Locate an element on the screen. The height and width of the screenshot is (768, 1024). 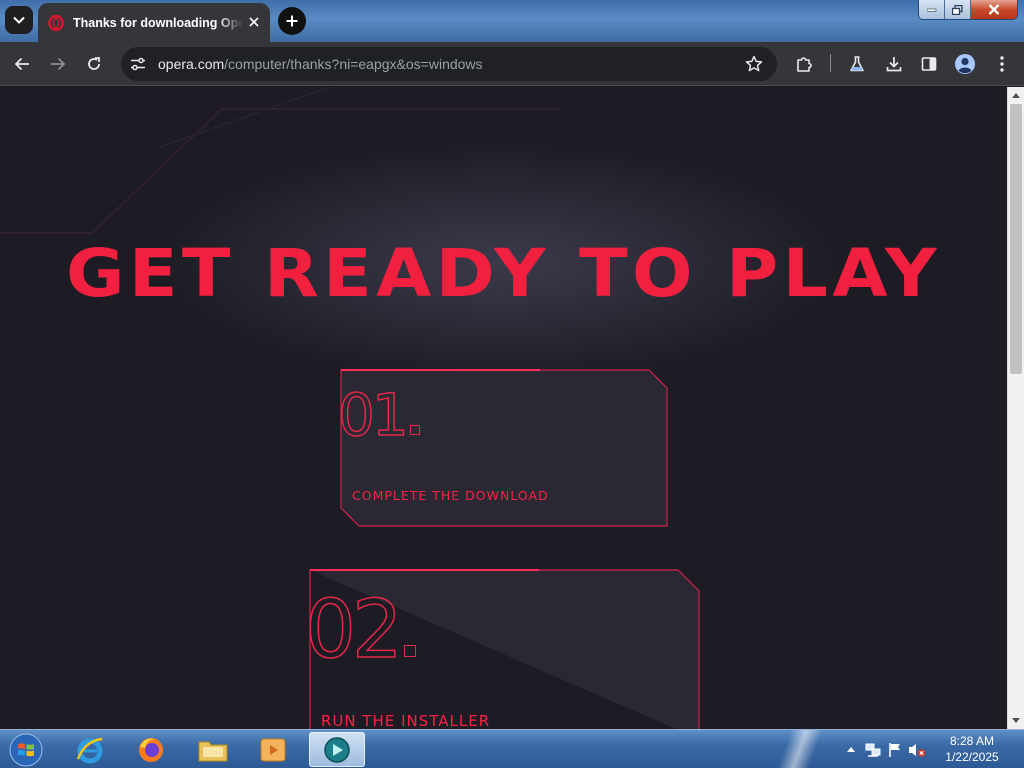
forward-button is located at coordinates (58, 64).